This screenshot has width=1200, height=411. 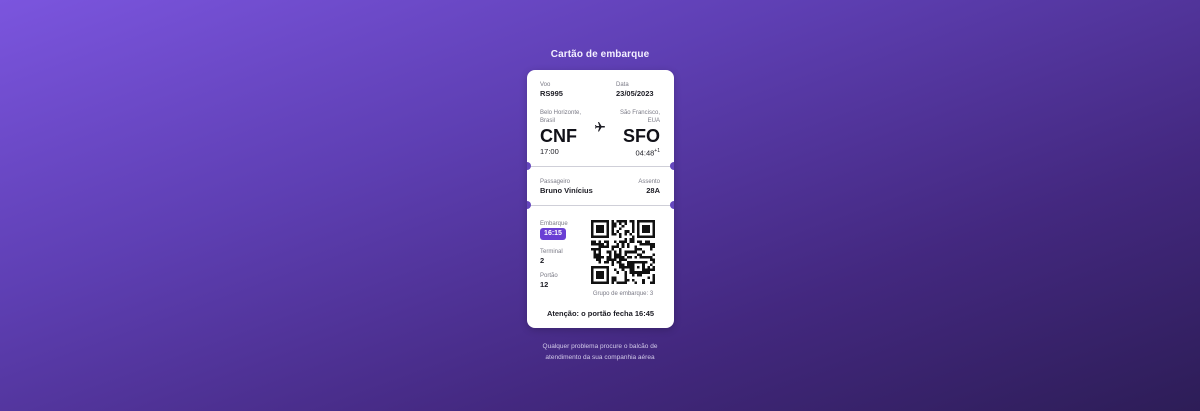 I want to click on destination-code: SFO, so click(x=641, y=136).